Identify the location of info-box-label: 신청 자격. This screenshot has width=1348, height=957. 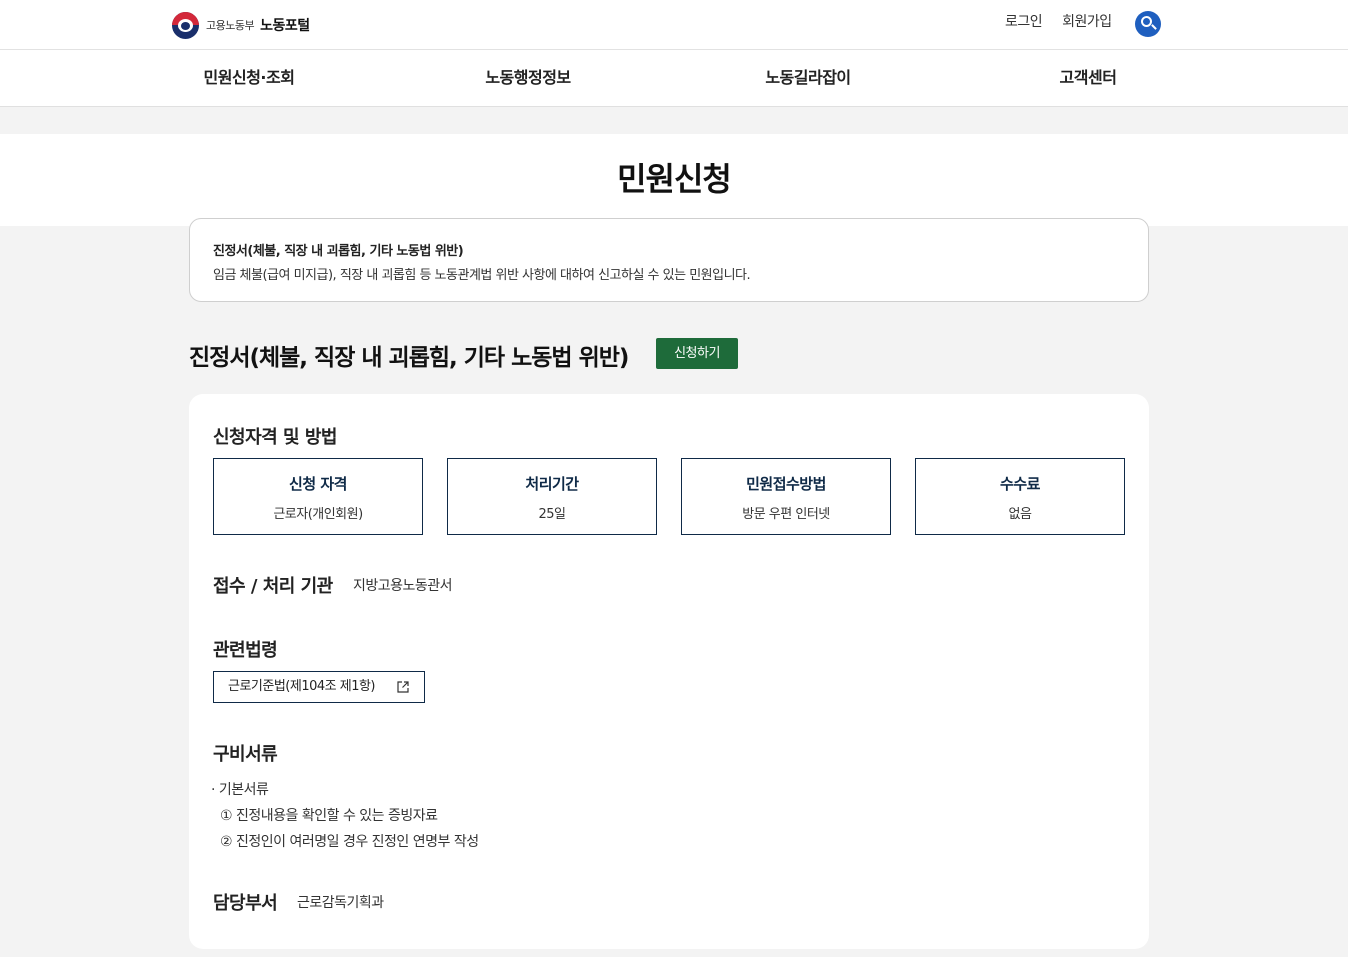
(318, 484).